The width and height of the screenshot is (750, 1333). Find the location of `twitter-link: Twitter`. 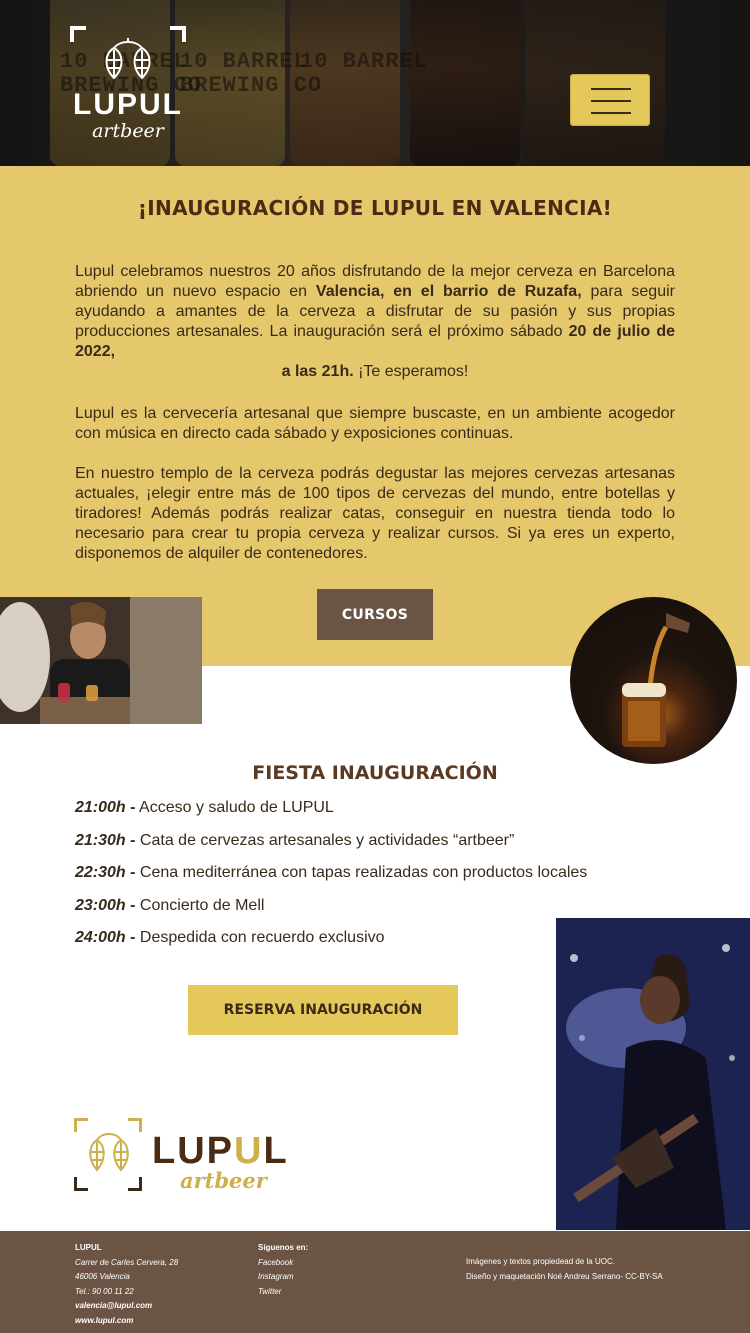

twitter-link: Twitter is located at coordinates (283, 1292).